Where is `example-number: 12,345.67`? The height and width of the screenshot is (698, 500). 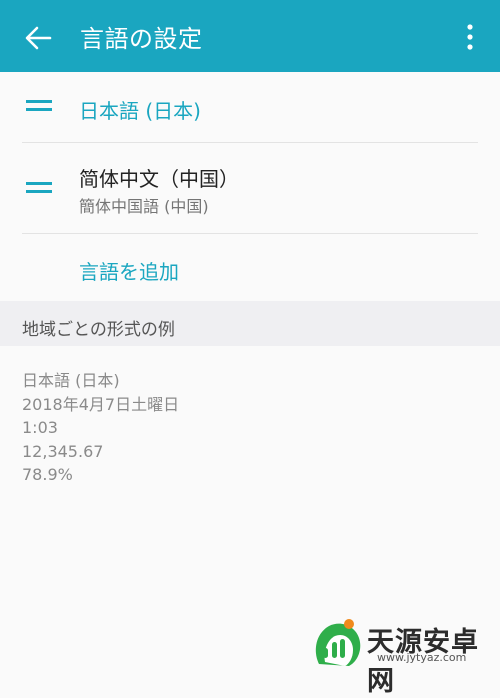
example-number: 12,345.67 is located at coordinates (63, 451).